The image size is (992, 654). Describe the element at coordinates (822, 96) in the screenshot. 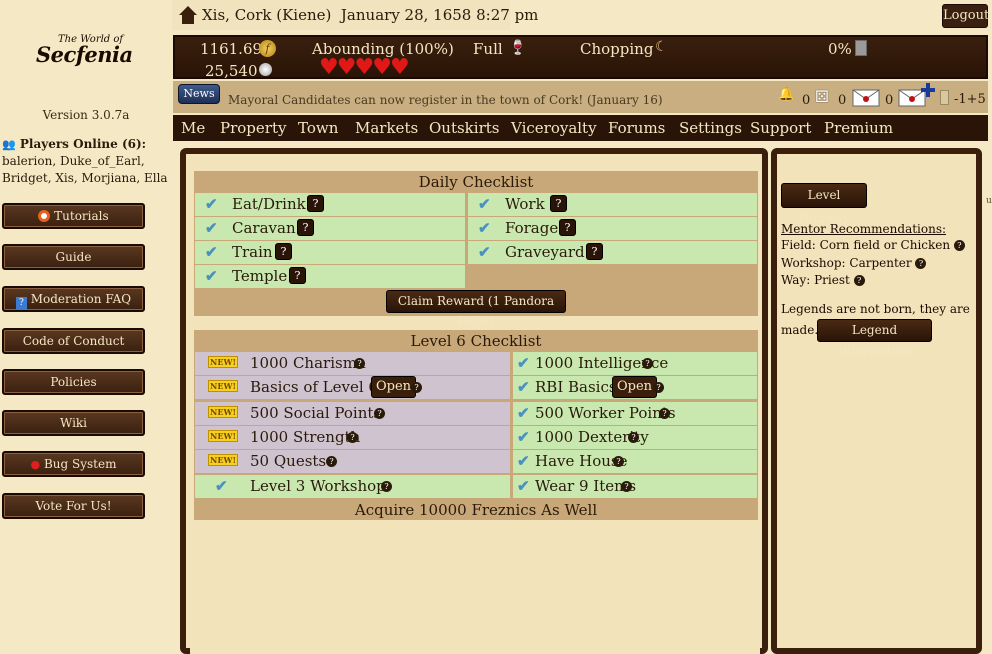

I see `dice-icon: ⚄` at that location.